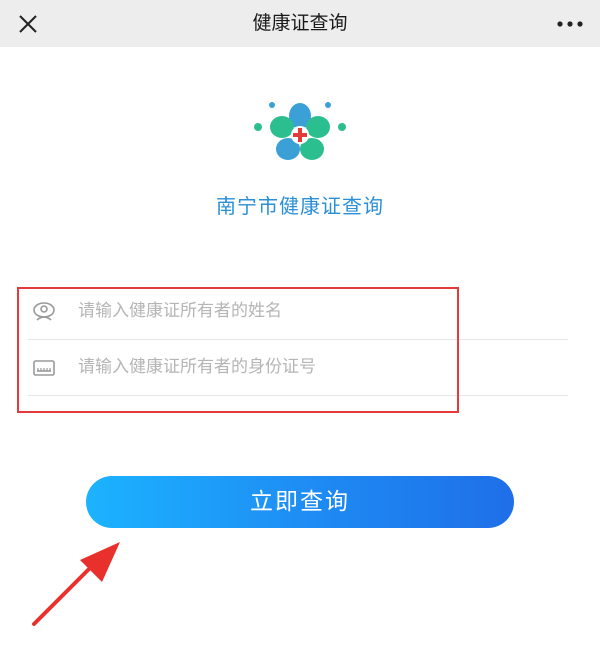  I want to click on more-icon, so click(570, 24).